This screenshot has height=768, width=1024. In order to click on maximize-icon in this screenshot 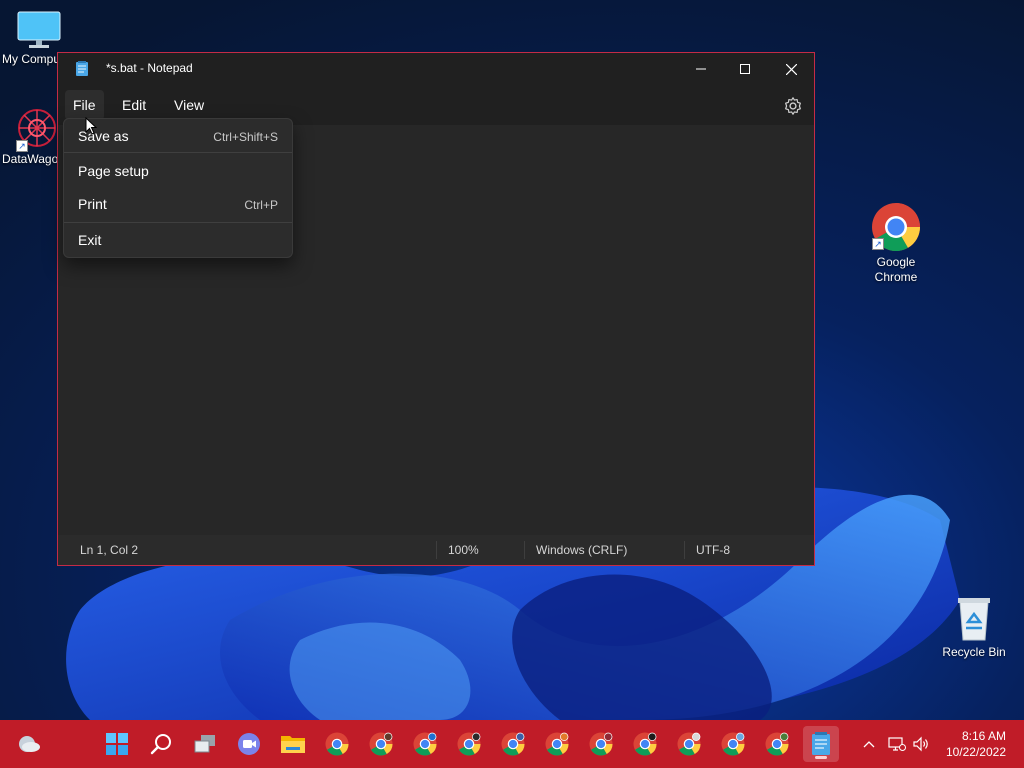, I will do `click(745, 69)`.